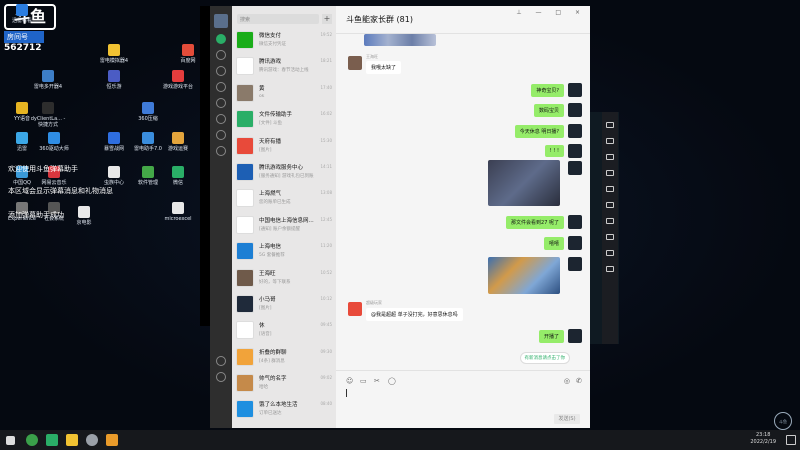 The image size is (800, 450). Describe the element at coordinates (553, 243) in the screenshot. I see `message-bubble: 嘻嘻` at that location.